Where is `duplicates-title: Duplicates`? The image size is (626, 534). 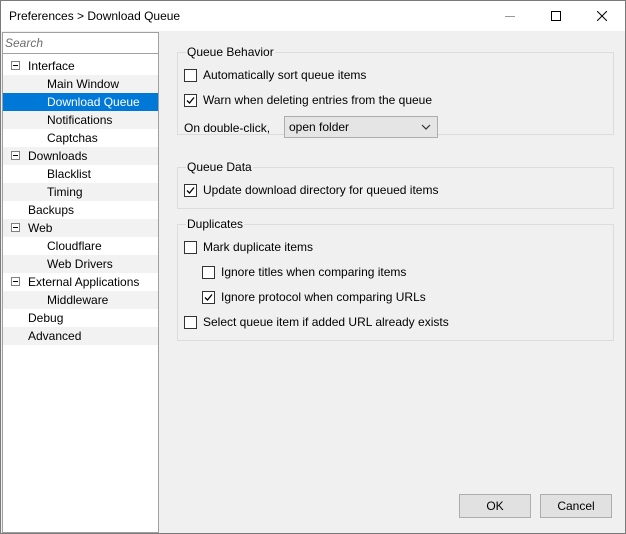
duplicates-title: Duplicates is located at coordinates (215, 224).